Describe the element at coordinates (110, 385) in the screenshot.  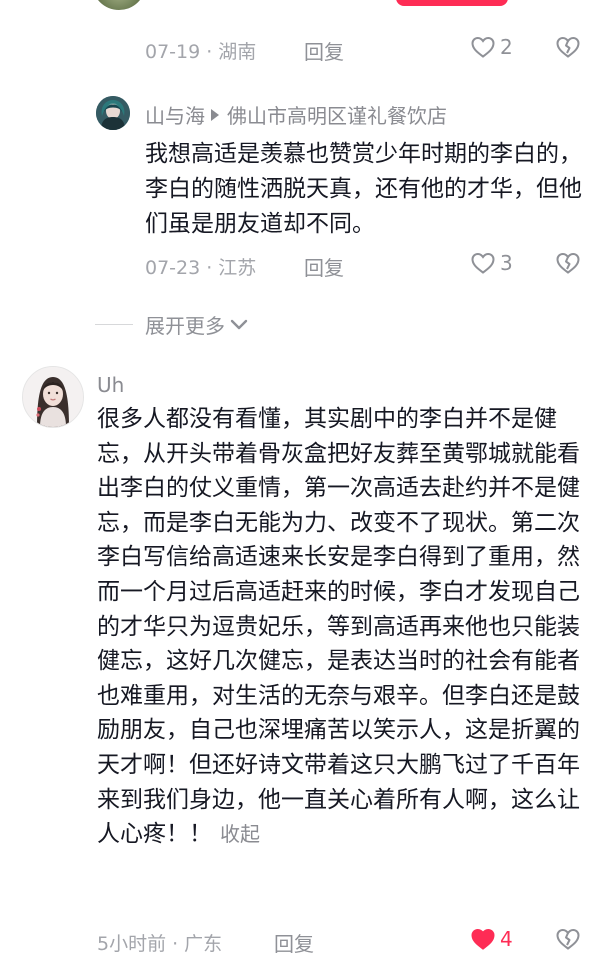
I see `username: Uh` at that location.